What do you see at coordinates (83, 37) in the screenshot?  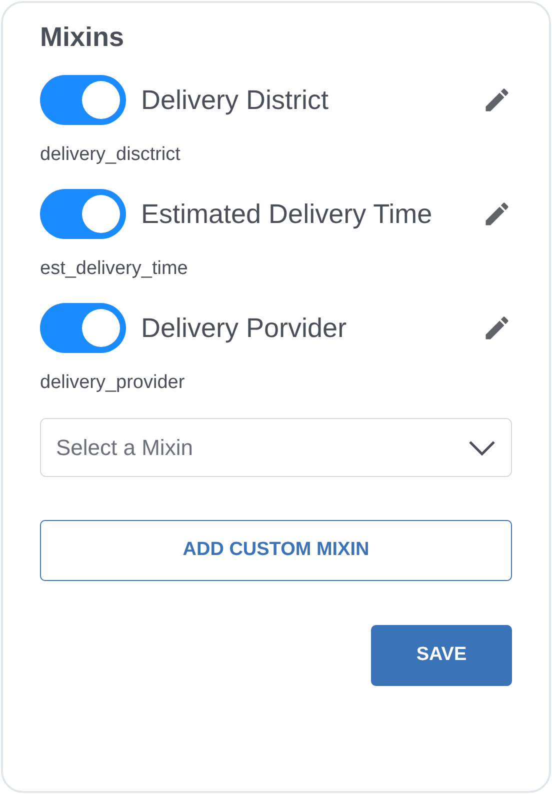 I see `section-title: Mixins` at bounding box center [83, 37].